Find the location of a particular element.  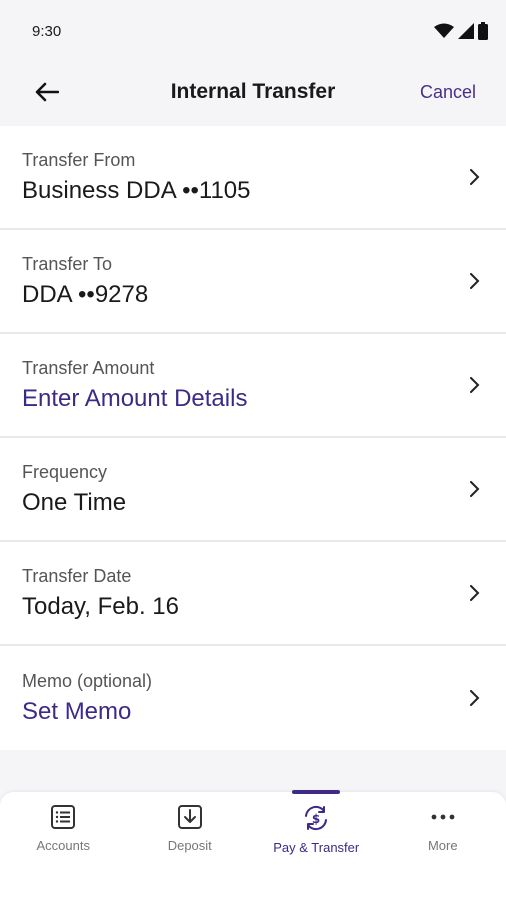

tab-label: Accounts is located at coordinates (63, 845).